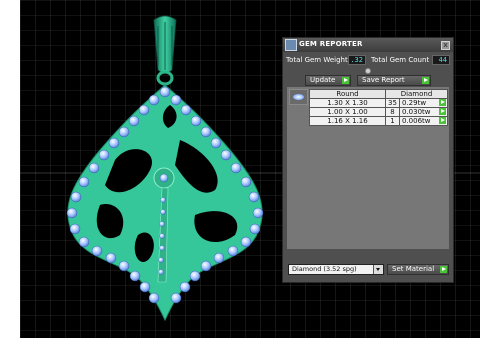 This screenshot has width=480, height=360. What do you see at coordinates (416, 112) in the screenshot?
I see `gem-weight-text: 0.030tw` at bounding box center [416, 112].